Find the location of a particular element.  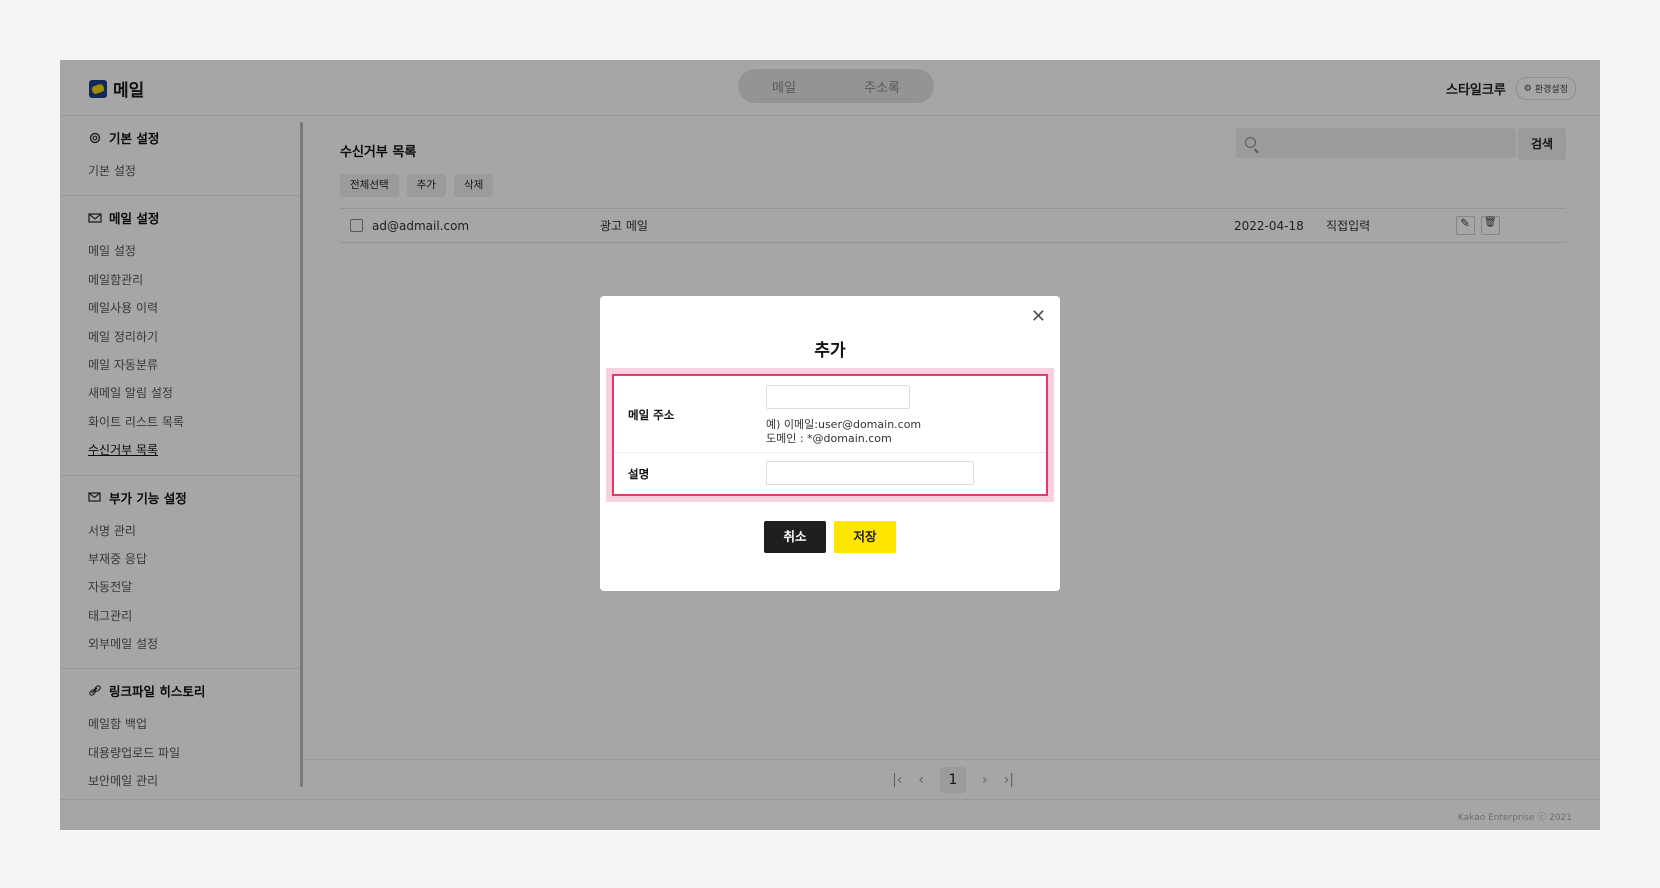

email-hint-2: 도메인 : *@domain.com is located at coordinates (829, 438).